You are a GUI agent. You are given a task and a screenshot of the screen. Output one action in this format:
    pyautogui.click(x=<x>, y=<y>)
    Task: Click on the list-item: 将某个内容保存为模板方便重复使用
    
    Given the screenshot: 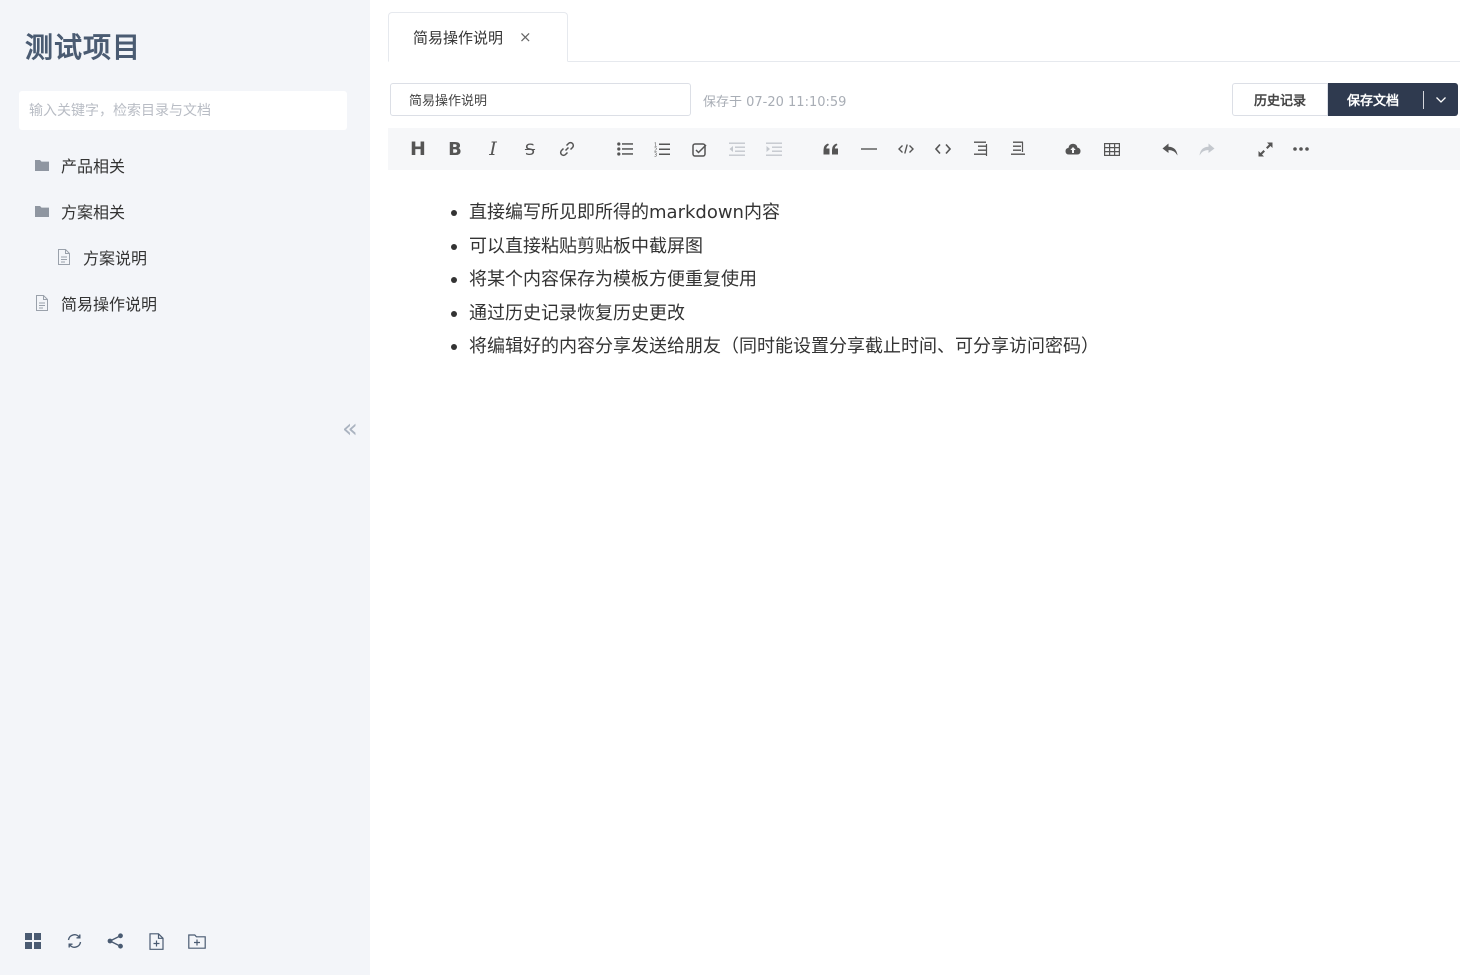 What is the action you would take?
    pyautogui.click(x=909, y=280)
    